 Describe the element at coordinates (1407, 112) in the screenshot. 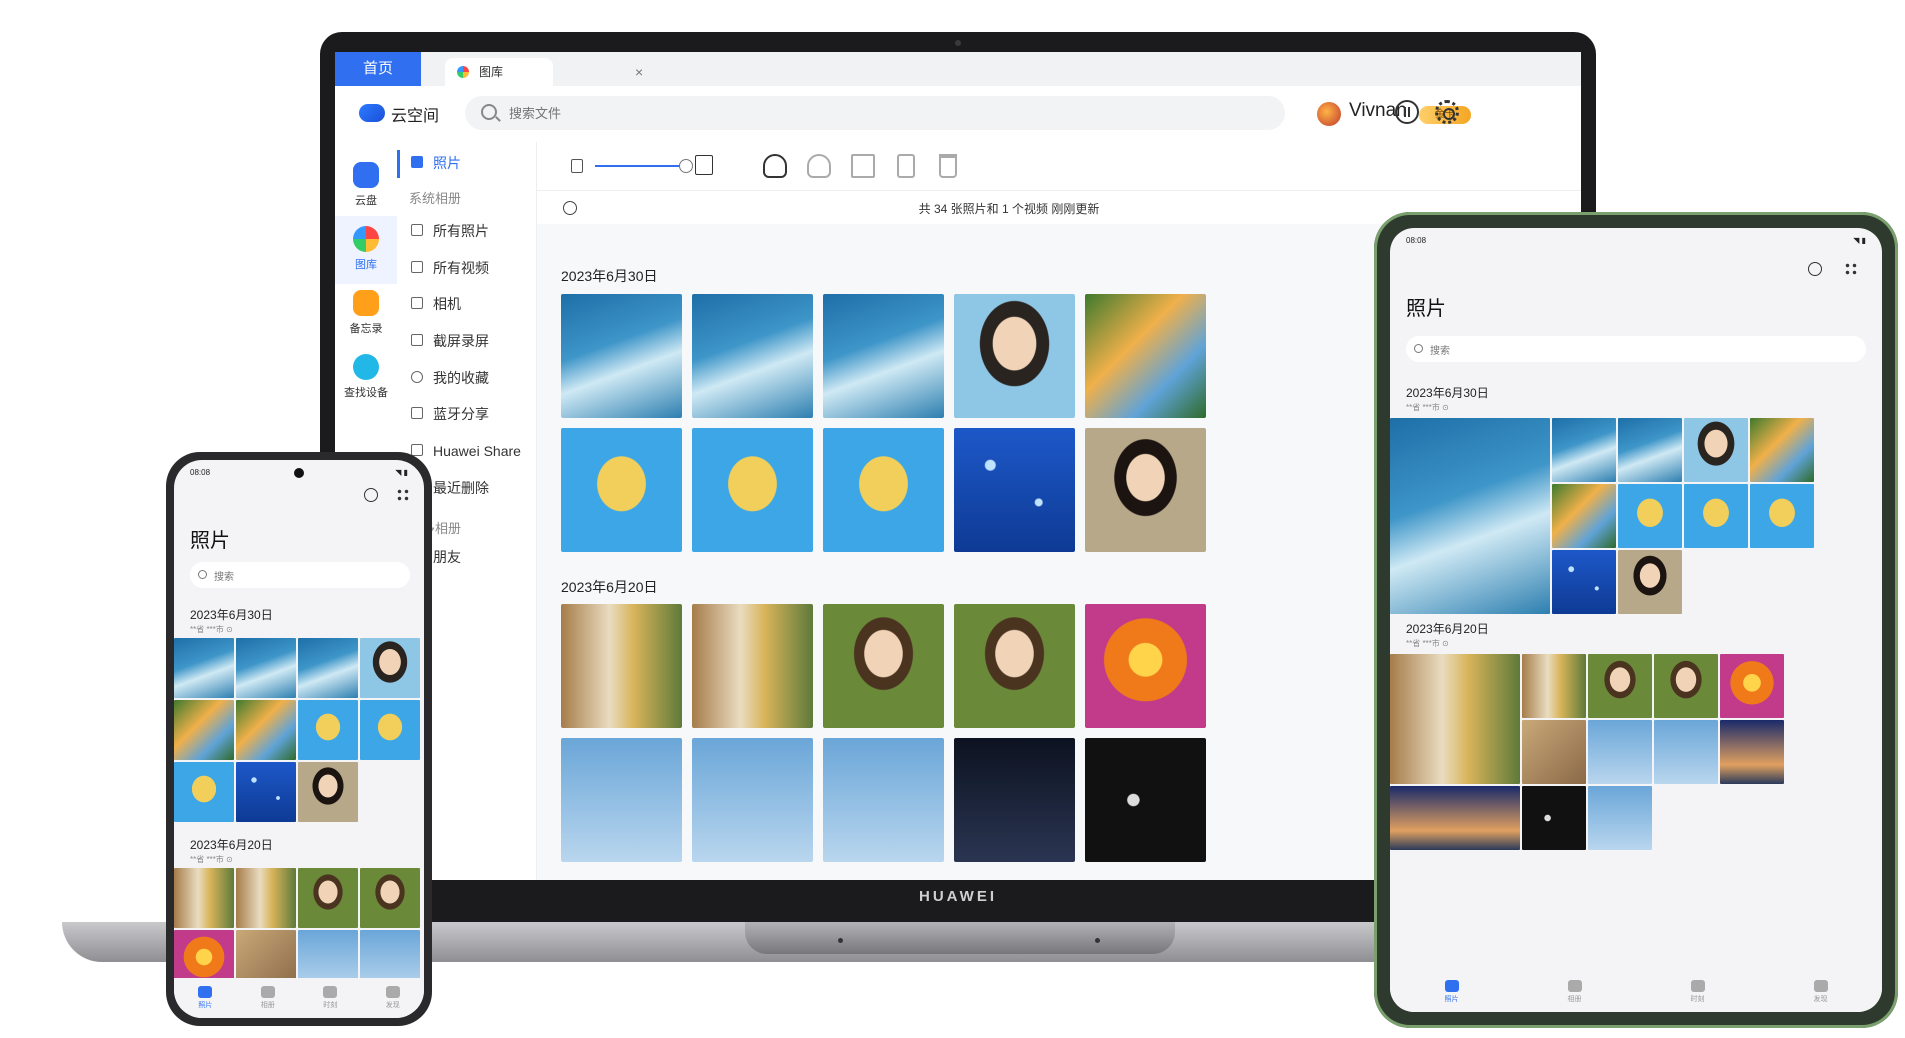

I see `pause-icon` at that location.